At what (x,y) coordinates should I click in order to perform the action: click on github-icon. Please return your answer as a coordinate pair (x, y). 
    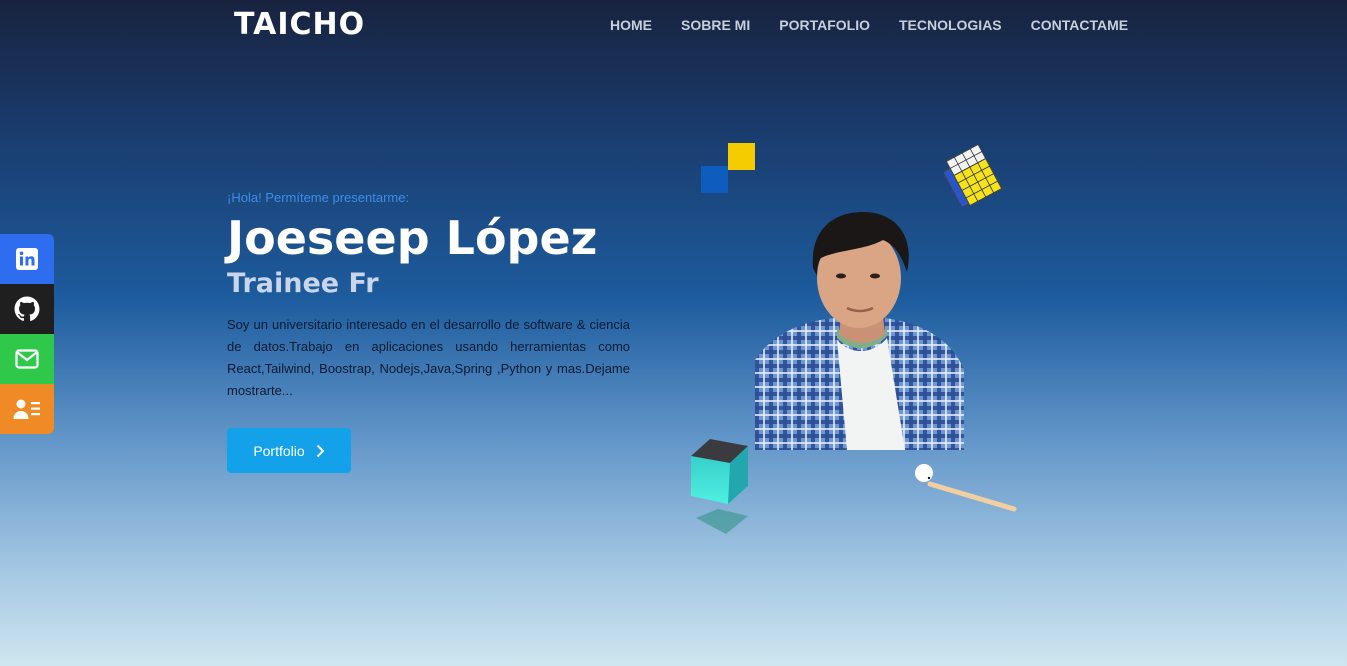
    Looking at the image, I should click on (27, 309).